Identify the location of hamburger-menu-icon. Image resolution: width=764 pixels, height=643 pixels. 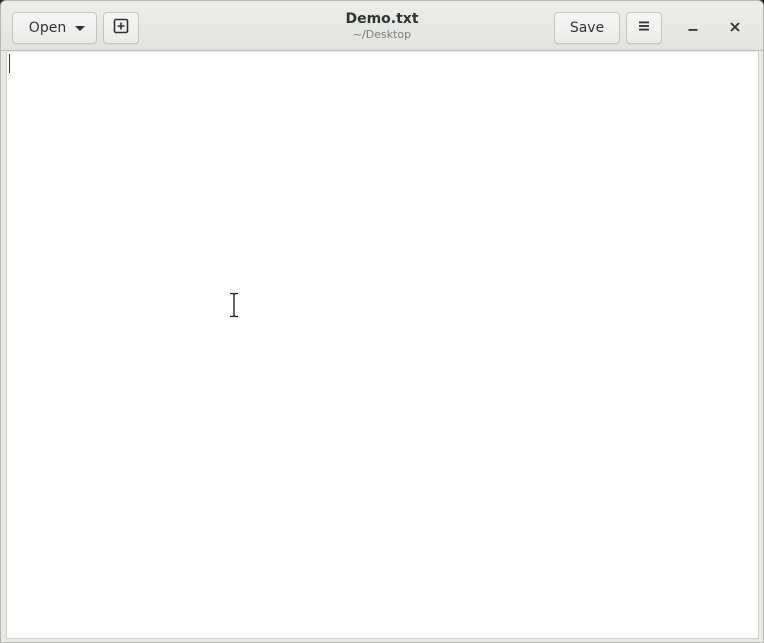
(644, 28).